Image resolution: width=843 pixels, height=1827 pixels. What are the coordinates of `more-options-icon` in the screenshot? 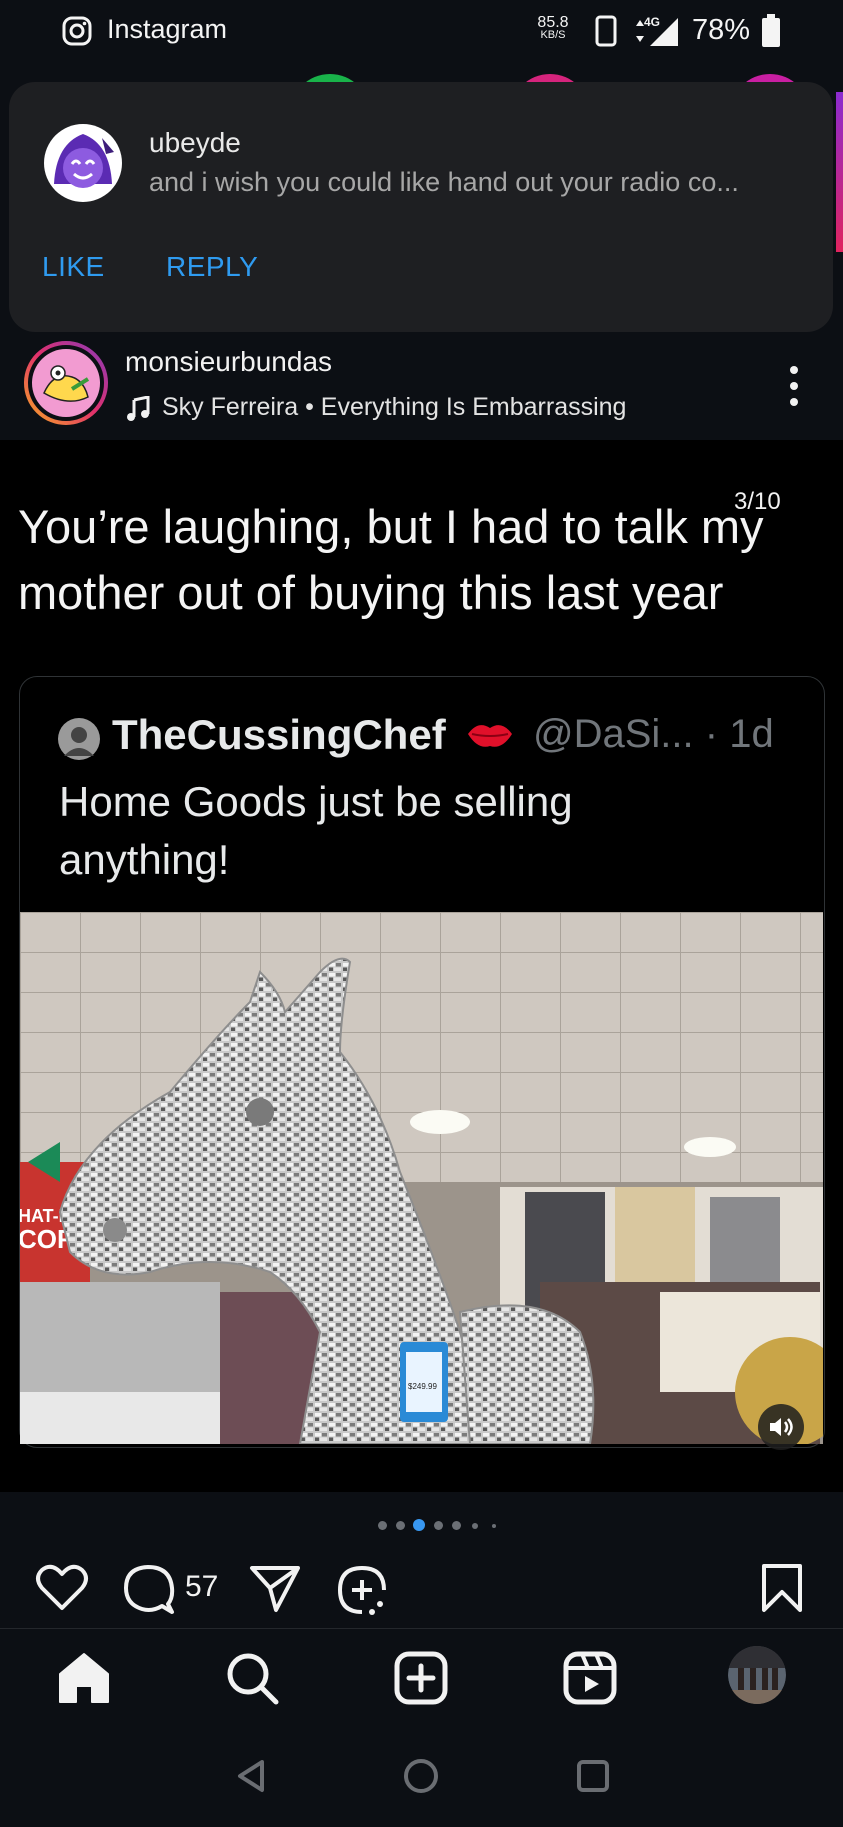 It's located at (794, 386).